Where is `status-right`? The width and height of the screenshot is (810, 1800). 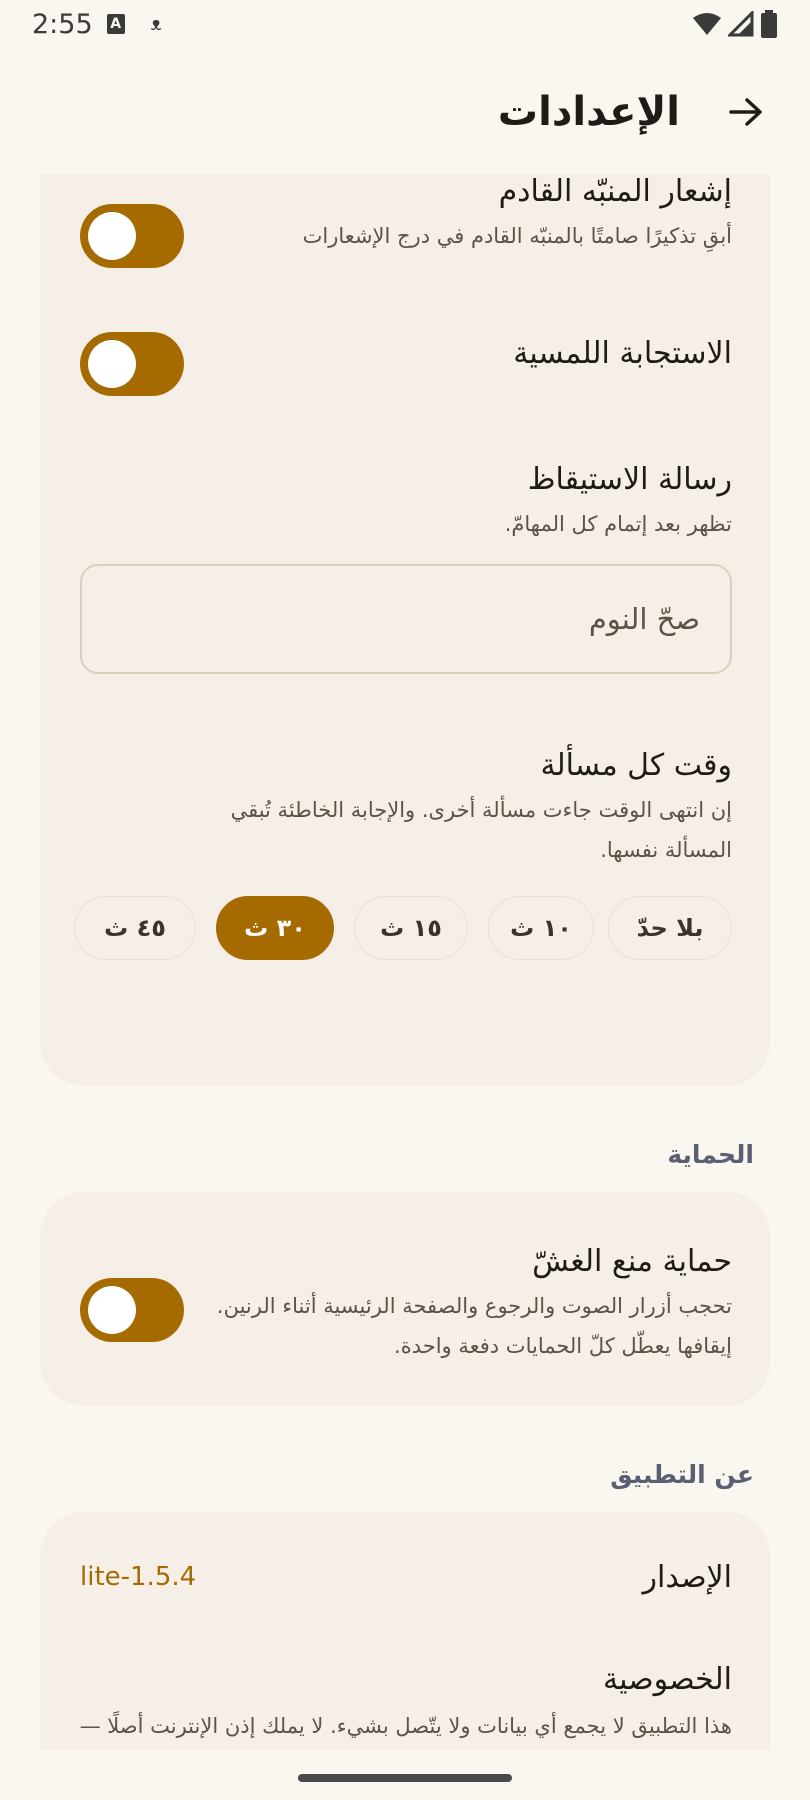 status-right is located at coordinates (735, 24).